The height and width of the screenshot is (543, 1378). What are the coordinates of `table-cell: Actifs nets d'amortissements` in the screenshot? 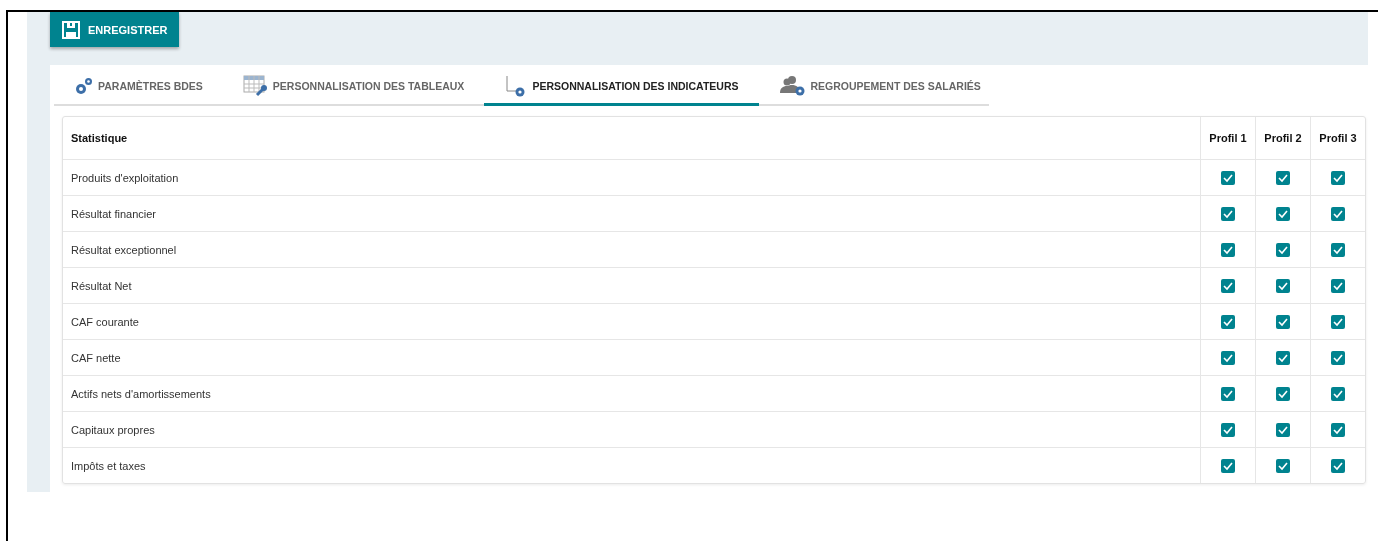 It's located at (632, 393).